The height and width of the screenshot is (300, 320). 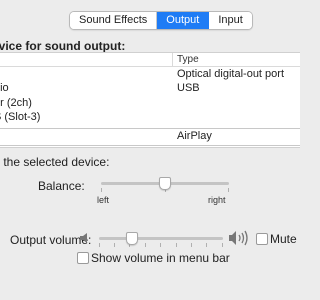 What do you see at coordinates (114, 20) in the screenshot?
I see `tab-sound-effects: Sound Effects` at bounding box center [114, 20].